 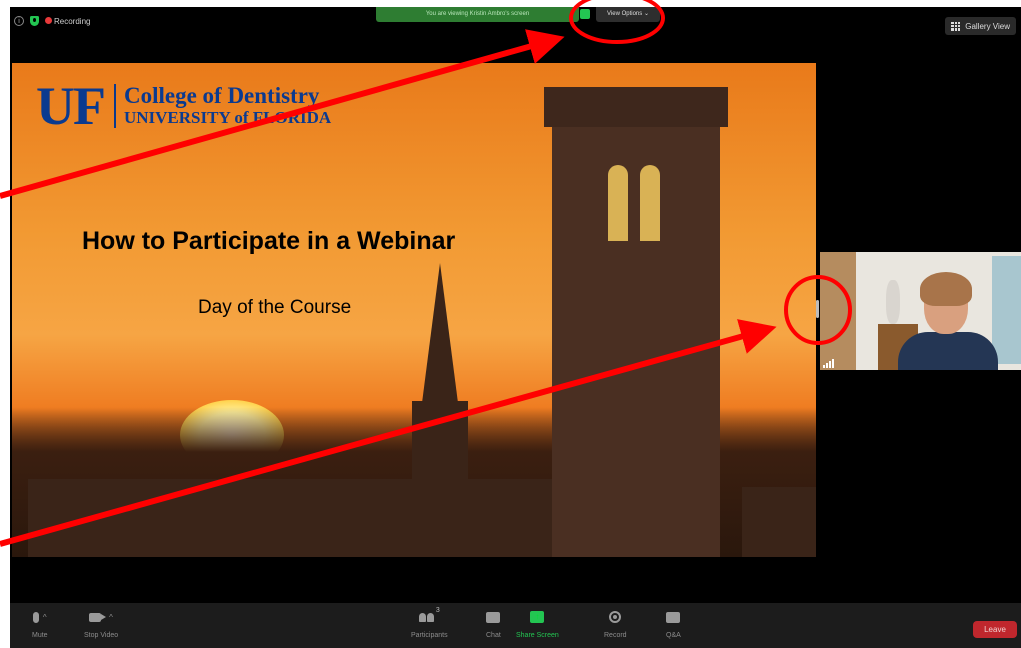 What do you see at coordinates (71, 106) in the screenshot?
I see `uf-logo-letters: UF` at bounding box center [71, 106].